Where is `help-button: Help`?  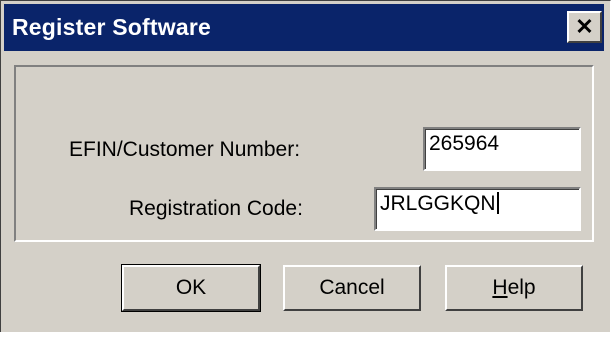 help-button: Help is located at coordinates (514, 288).